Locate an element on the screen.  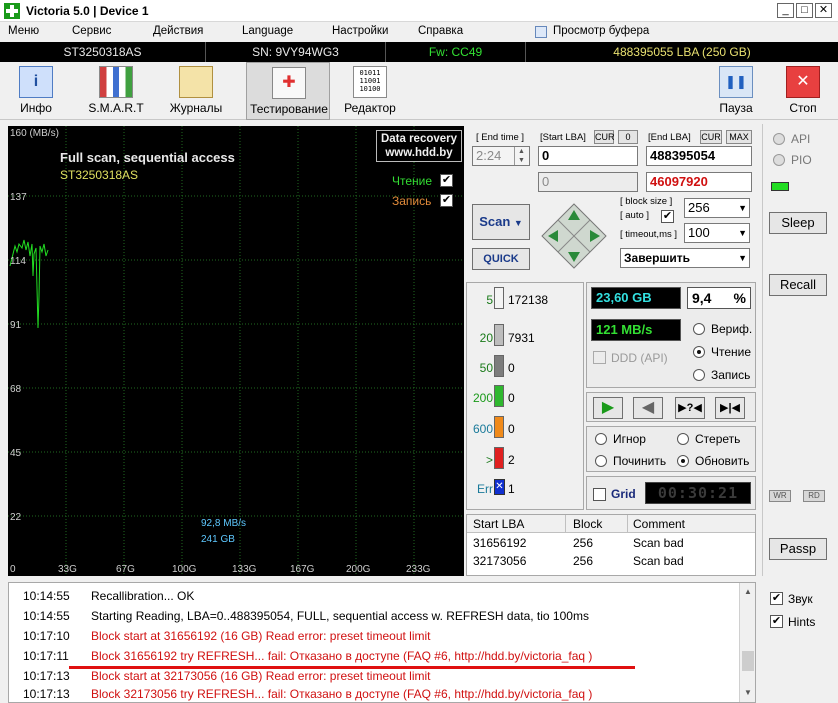
info-button: i Инфо is located at coordinates (38, 91).